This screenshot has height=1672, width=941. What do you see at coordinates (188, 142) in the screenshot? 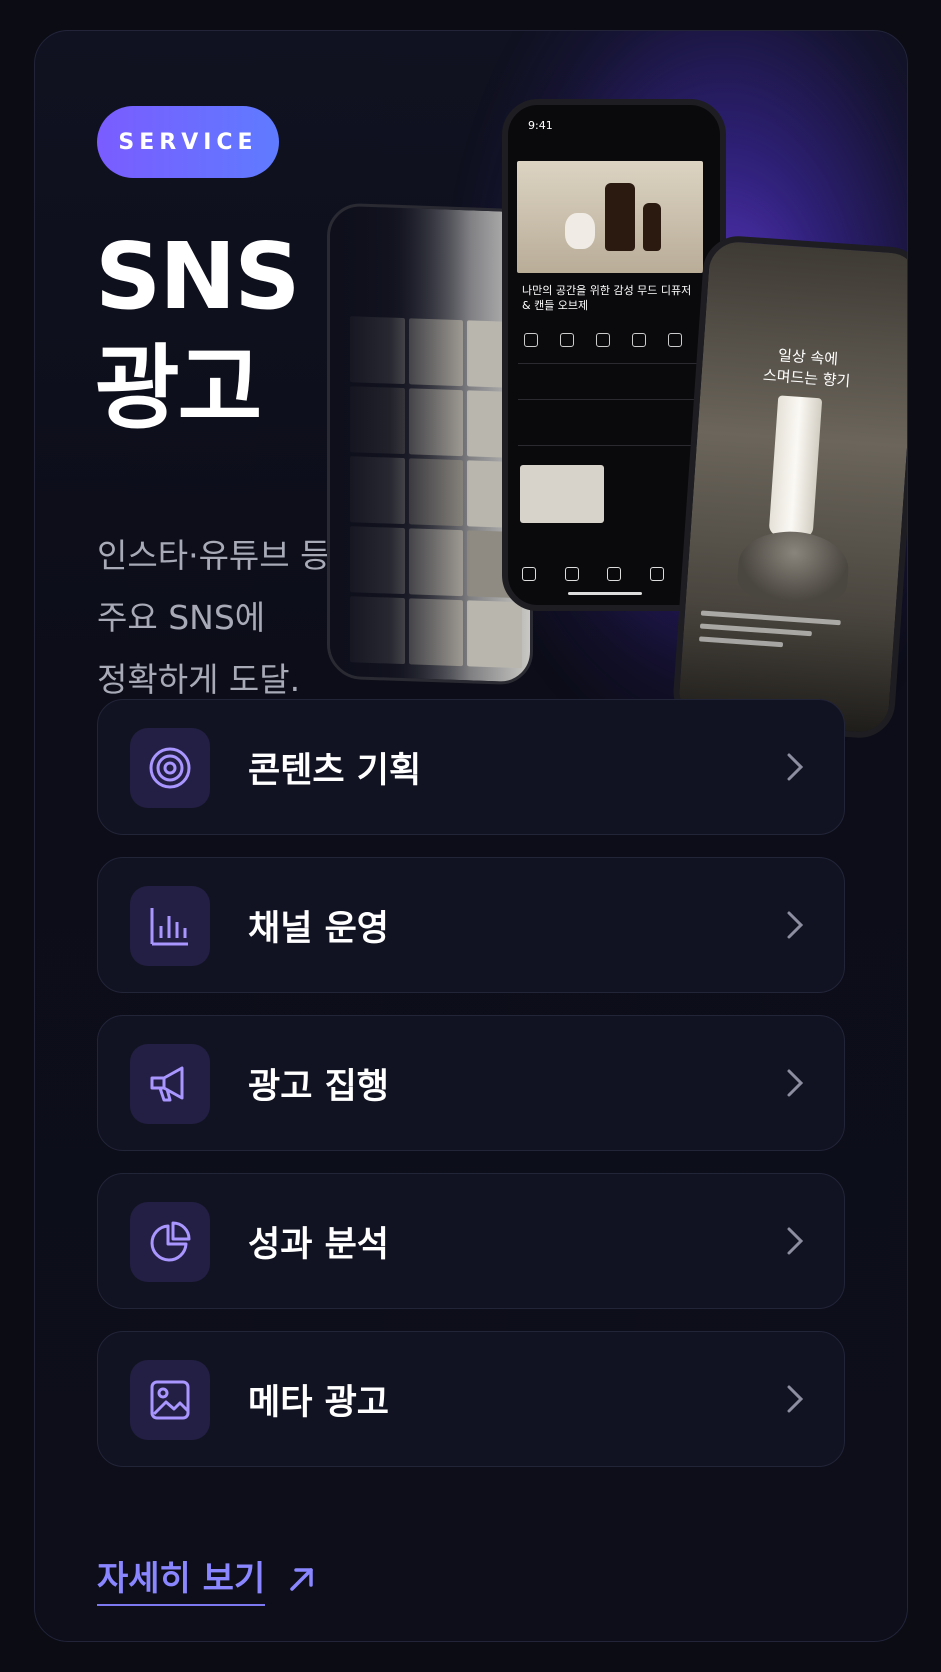
I see `service-badge: SERVICE` at bounding box center [188, 142].